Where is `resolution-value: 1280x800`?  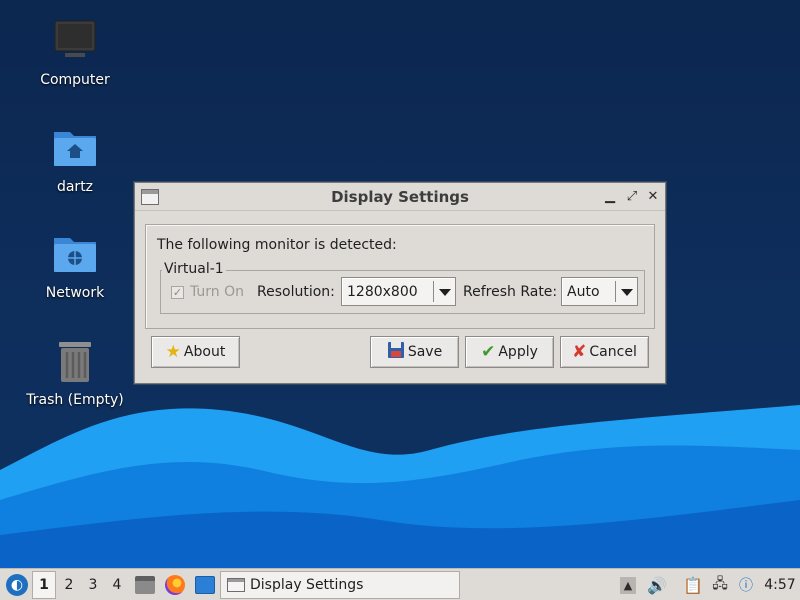
resolution-value: 1280x800 is located at coordinates (382, 292).